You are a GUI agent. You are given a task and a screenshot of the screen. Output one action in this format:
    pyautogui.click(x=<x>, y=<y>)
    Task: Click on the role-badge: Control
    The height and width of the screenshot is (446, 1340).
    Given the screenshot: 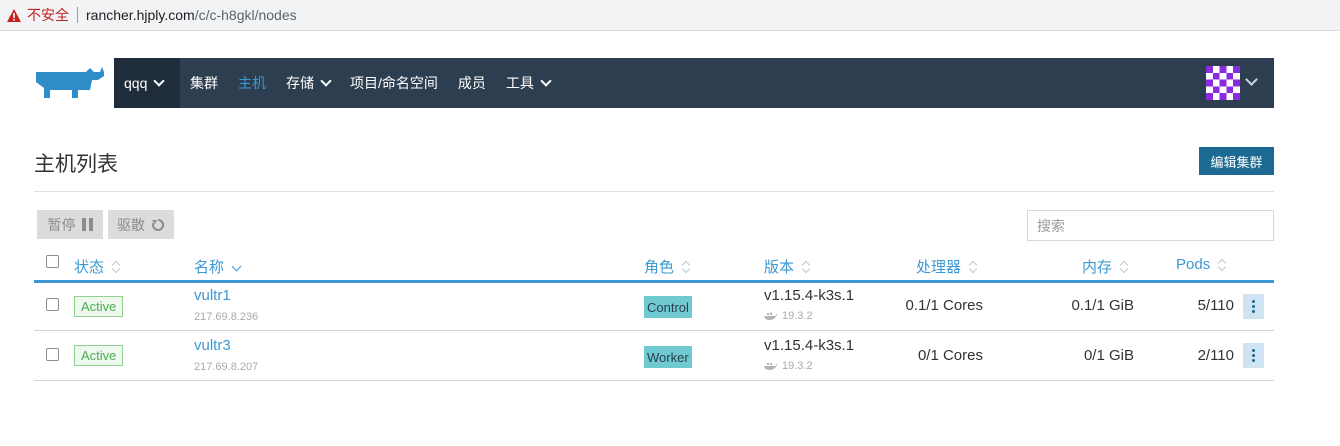 What is the action you would take?
    pyautogui.click(x=668, y=307)
    